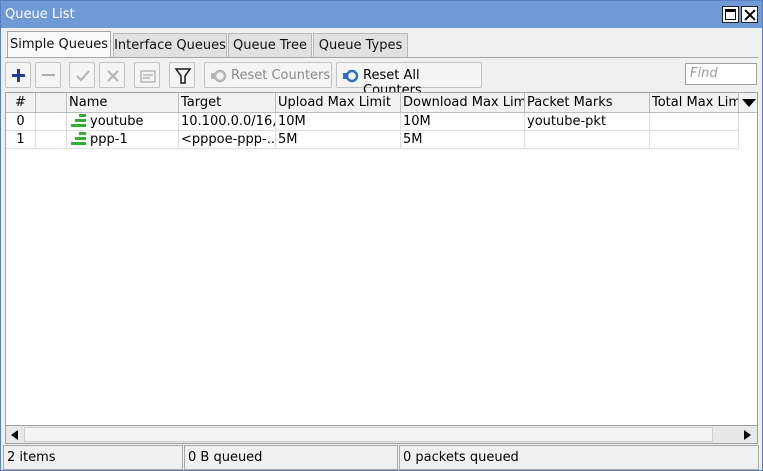 This screenshot has height=471, width=763. I want to click on maximize-icon, so click(730, 14).